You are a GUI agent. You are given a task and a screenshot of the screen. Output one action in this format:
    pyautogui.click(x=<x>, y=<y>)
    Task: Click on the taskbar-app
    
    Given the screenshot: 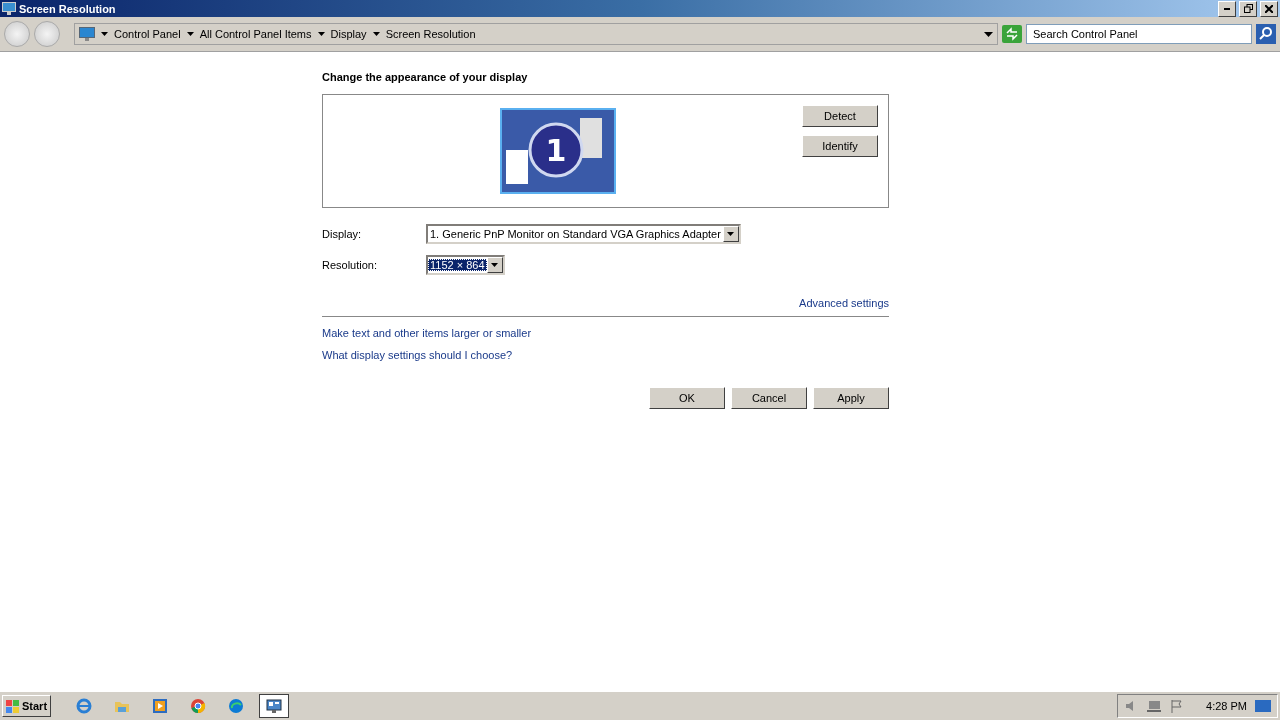 What is the action you would take?
    pyautogui.click(x=274, y=706)
    